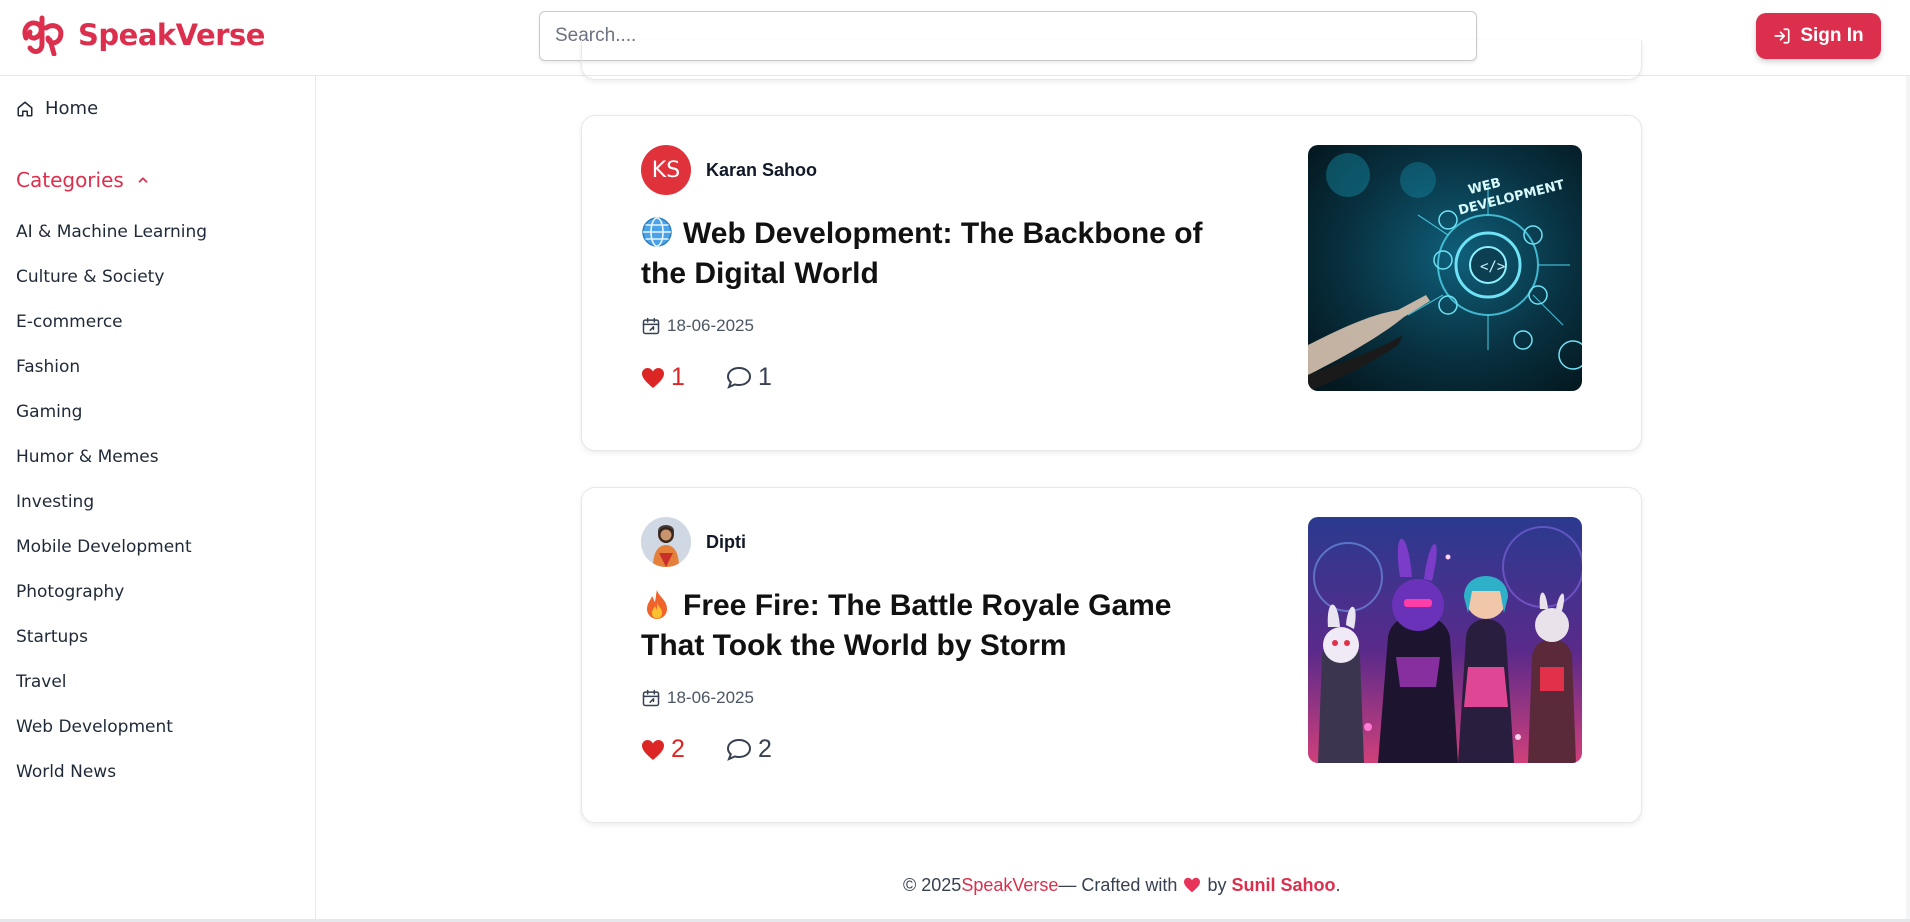  I want to click on comment-count: 1, so click(765, 377).